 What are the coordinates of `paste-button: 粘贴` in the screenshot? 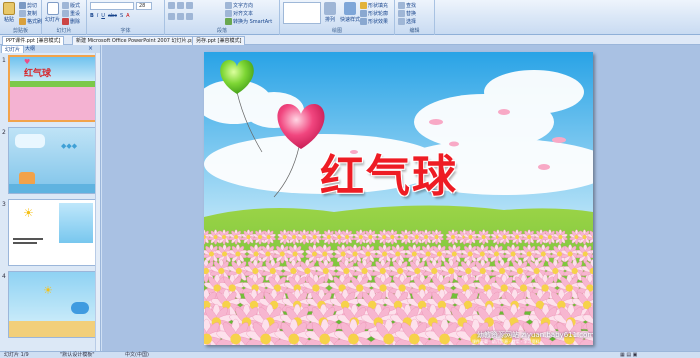 It's located at (9, 12).